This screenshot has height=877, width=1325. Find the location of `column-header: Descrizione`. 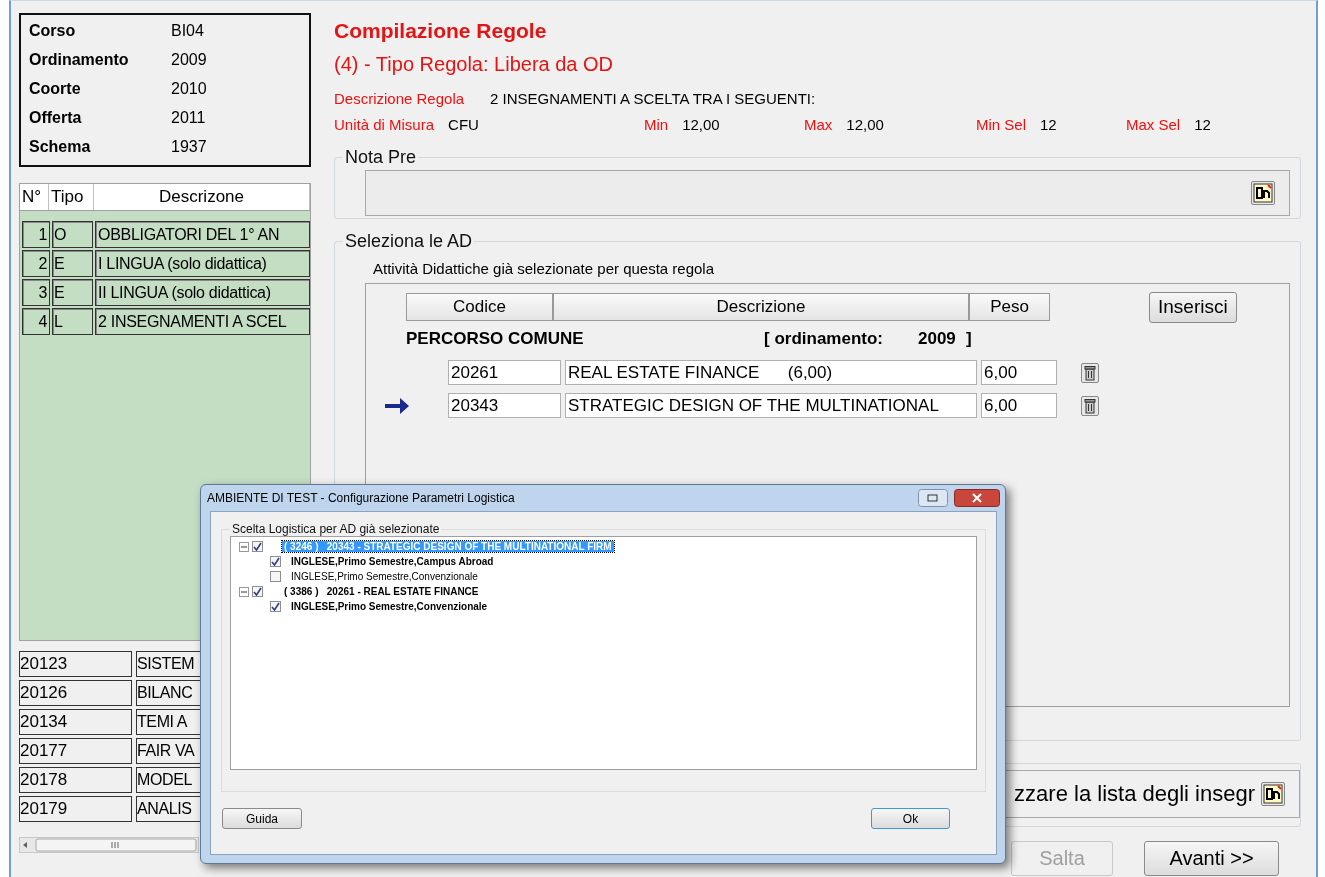

column-header: Descrizione is located at coordinates (761, 307).